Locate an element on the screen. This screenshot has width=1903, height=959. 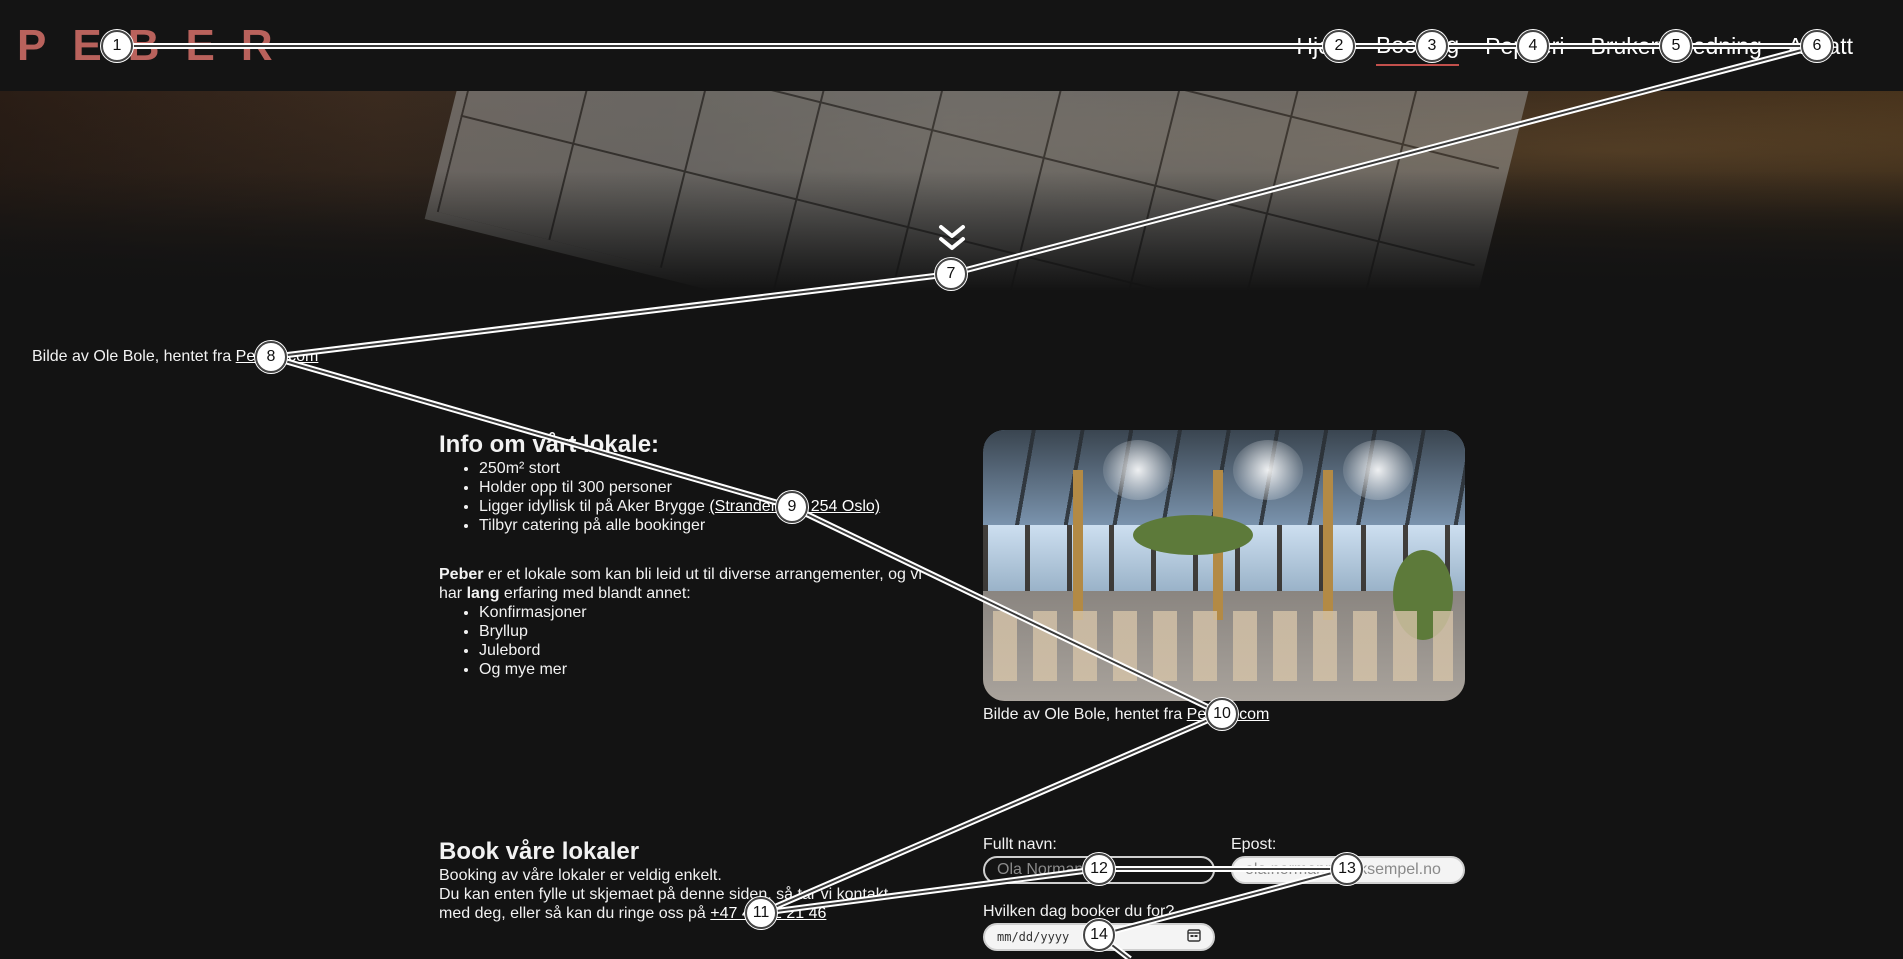
name-label: Fullt navn: is located at coordinates (1020, 844).